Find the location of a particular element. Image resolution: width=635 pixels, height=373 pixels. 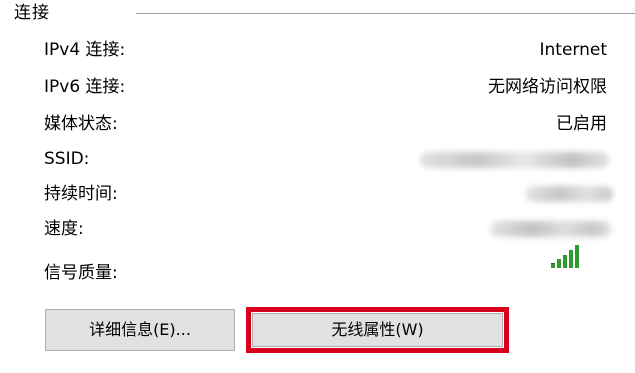

signal-strength-icon is located at coordinates (565, 256).